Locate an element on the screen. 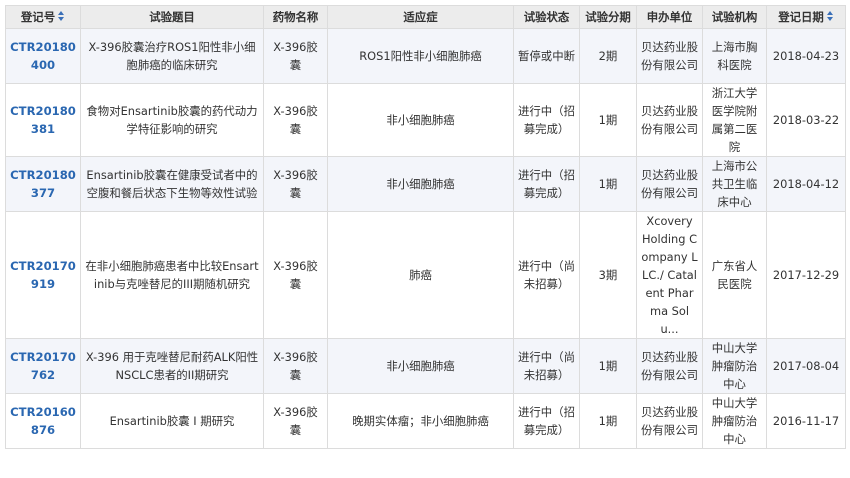  column-header-drug-name: 药物名称 is located at coordinates (295, 17).